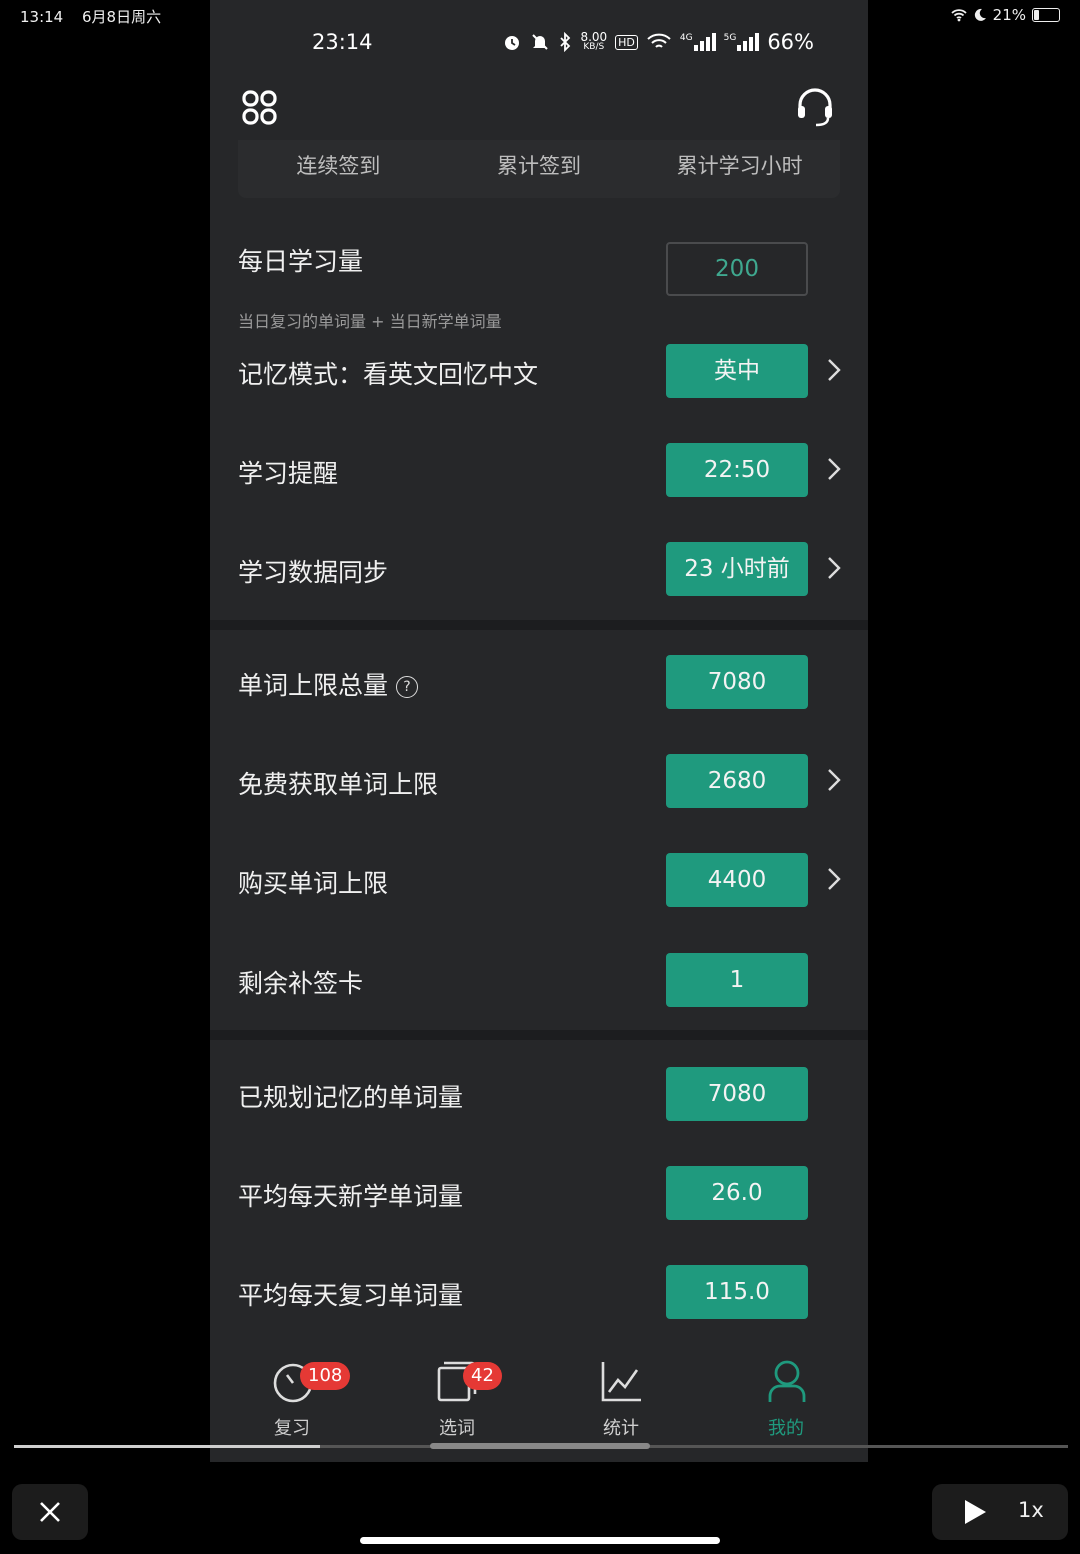  What do you see at coordinates (737, 1094) in the screenshot?
I see `planned-words-value: 7080` at bounding box center [737, 1094].